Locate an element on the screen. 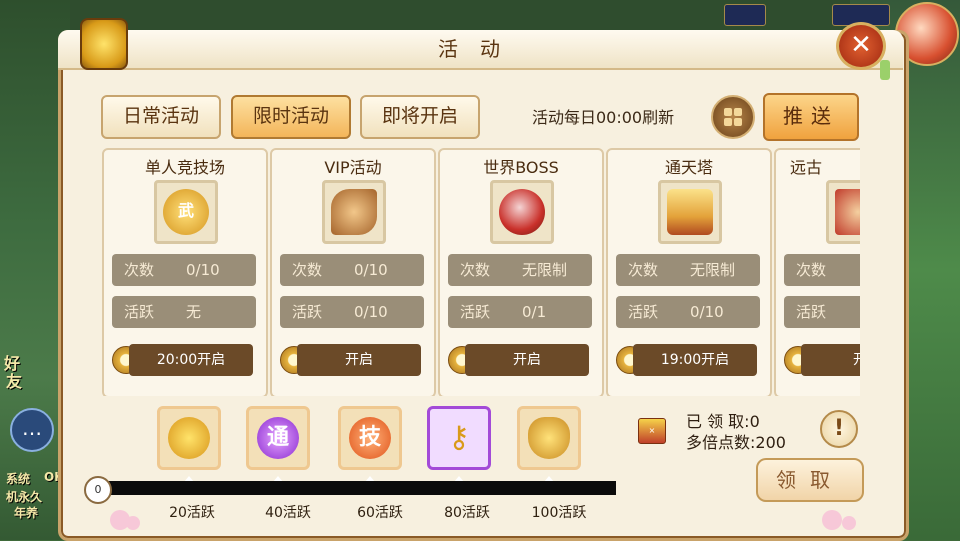  activity-progress-bar is located at coordinates (357, 488).